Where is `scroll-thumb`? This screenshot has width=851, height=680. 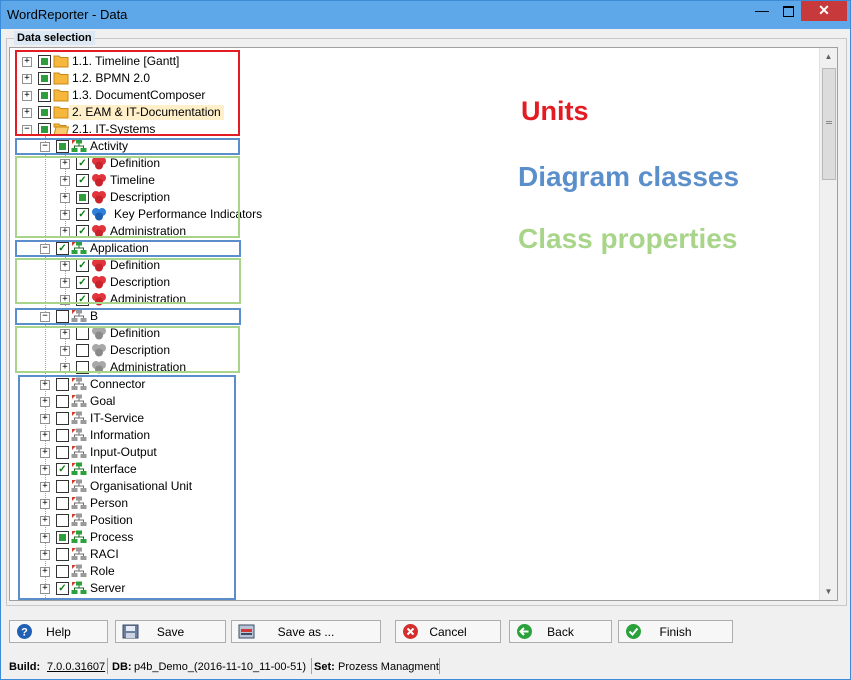
scroll-thumb is located at coordinates (829, 124).